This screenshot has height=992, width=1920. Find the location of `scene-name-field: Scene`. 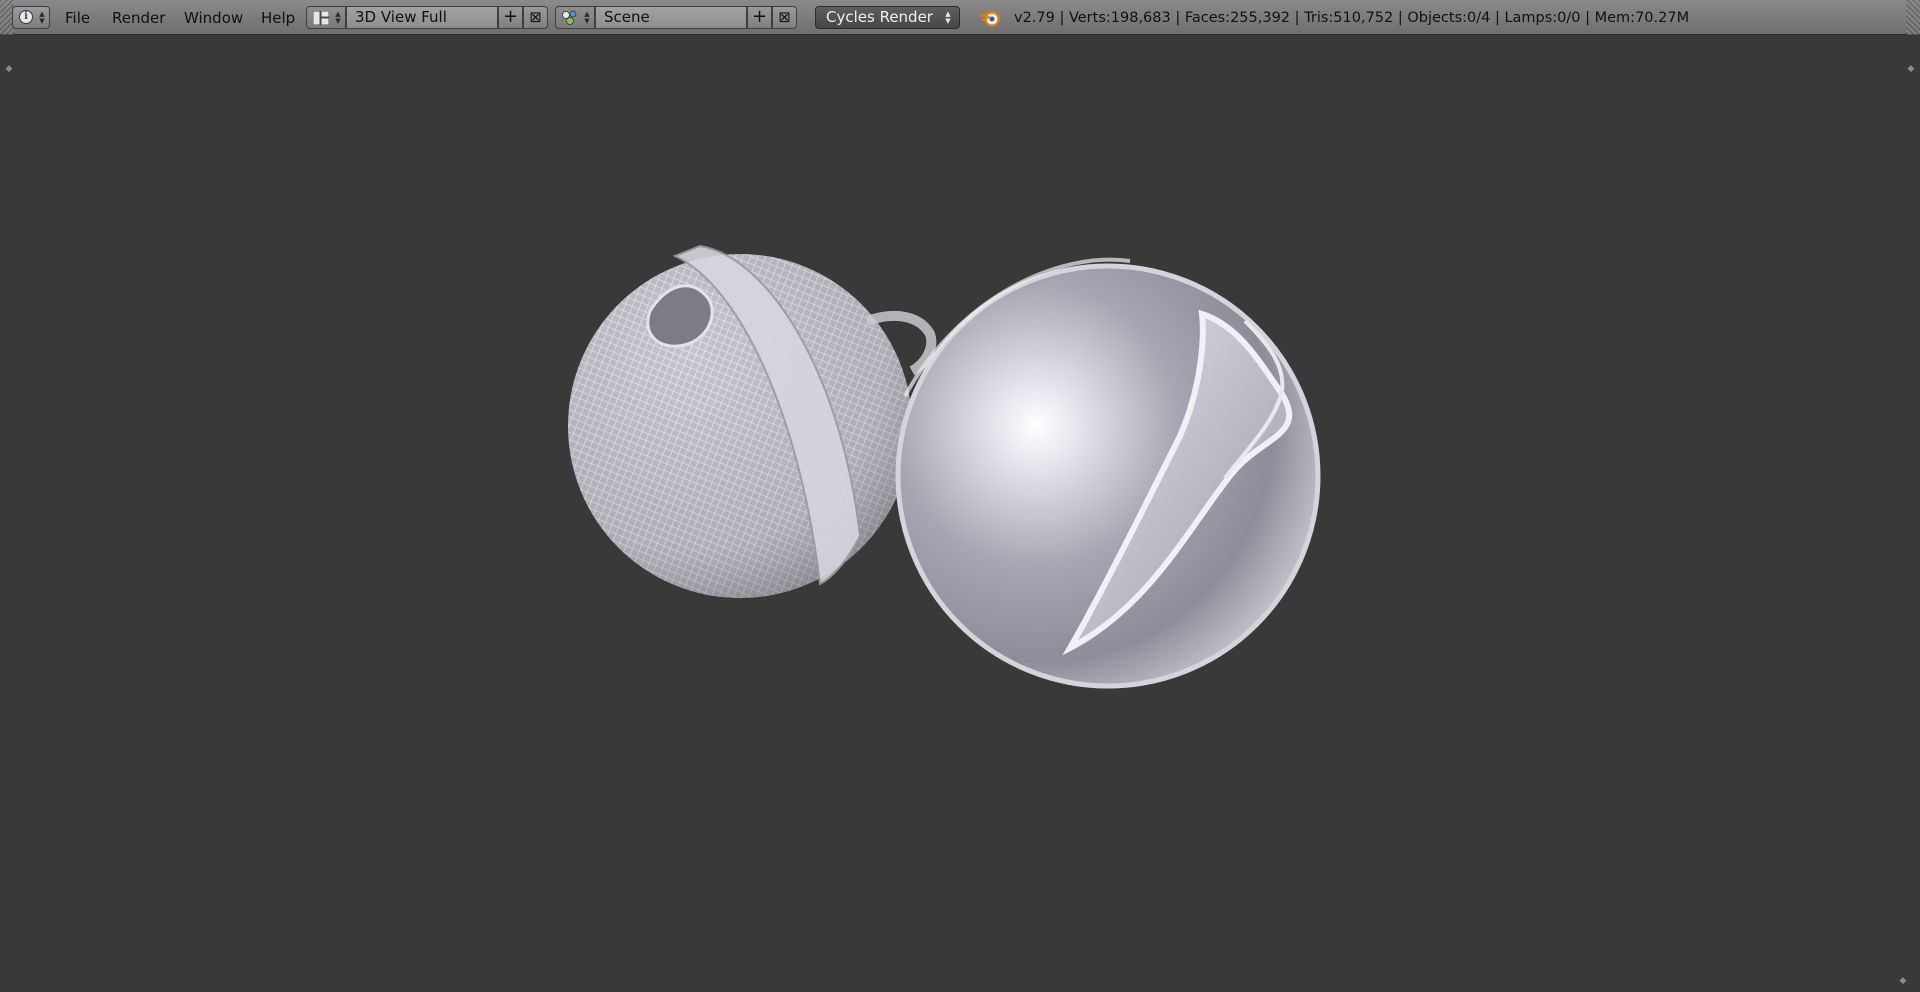

scene-name-field: Scene is located at coordinates (671, 17).